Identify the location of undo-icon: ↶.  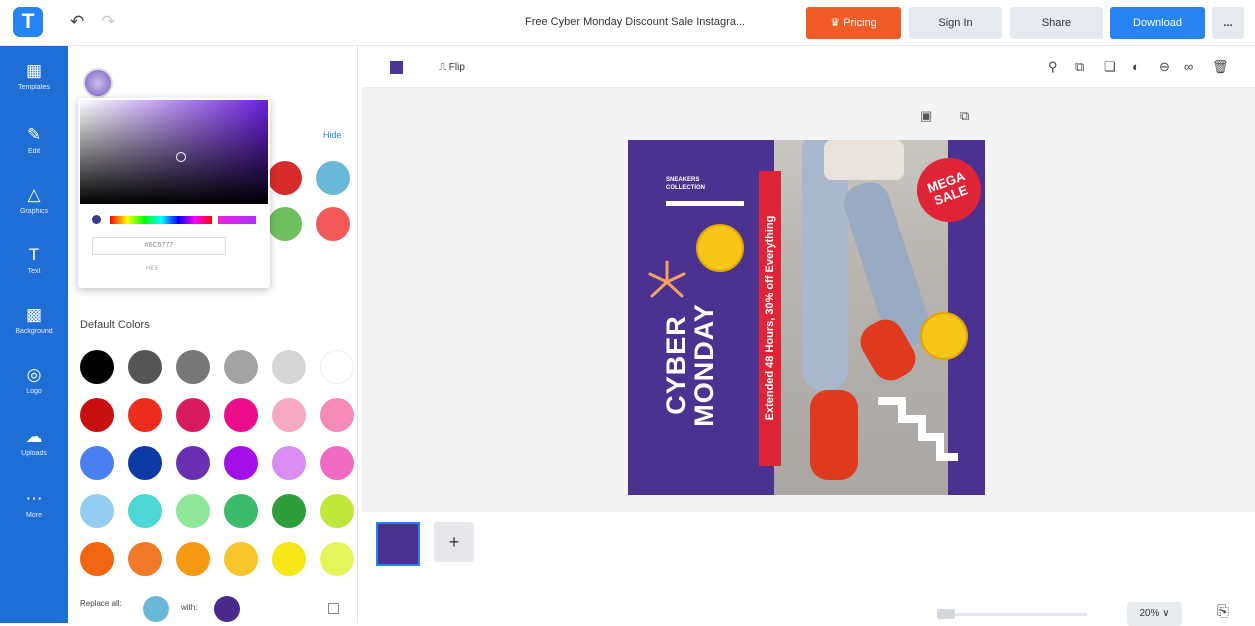
(77, 22).